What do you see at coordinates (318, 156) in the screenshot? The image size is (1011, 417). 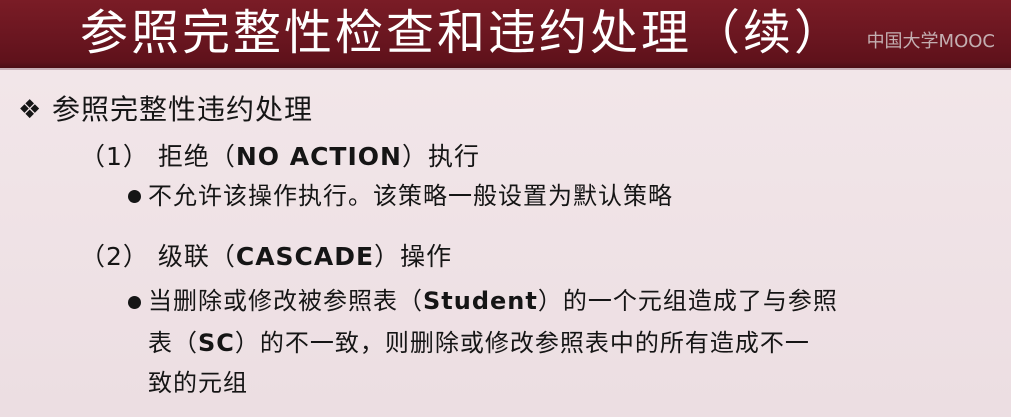 I see `item-1-keyword: NO ACTION` at bounding box center [318, 156].